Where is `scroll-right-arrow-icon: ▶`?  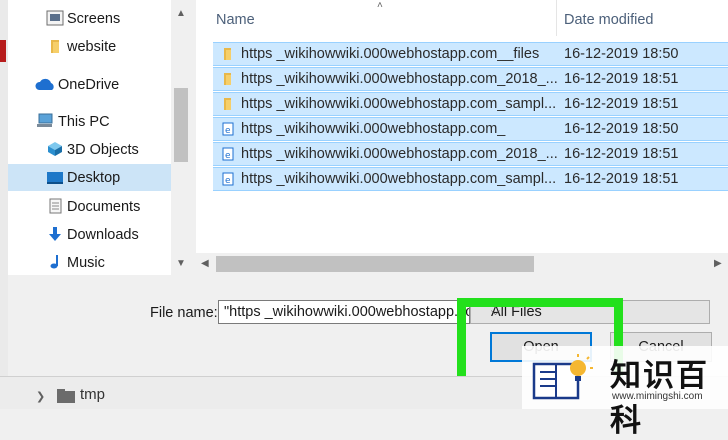 scroll-right-arrow-icon: ▶ is located at coordinates (718, 263).